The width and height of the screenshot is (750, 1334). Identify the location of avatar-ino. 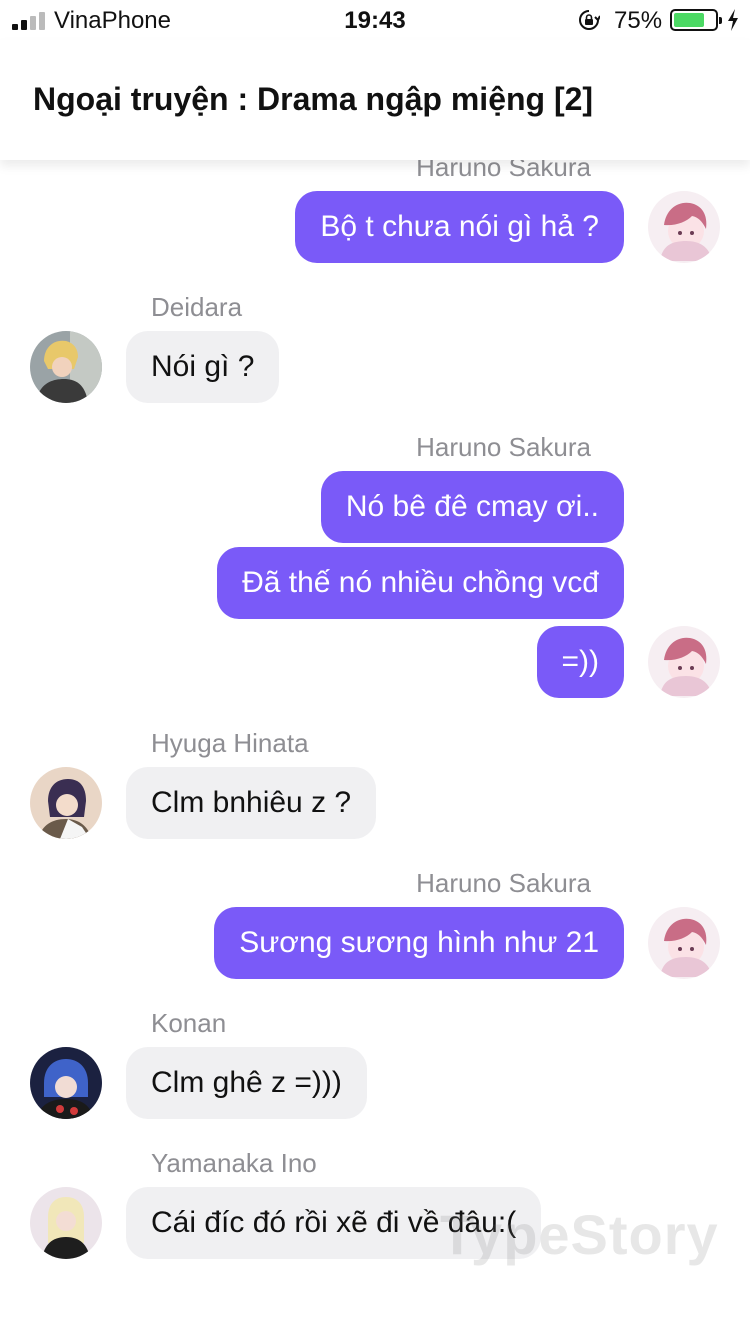
(66, 1223).